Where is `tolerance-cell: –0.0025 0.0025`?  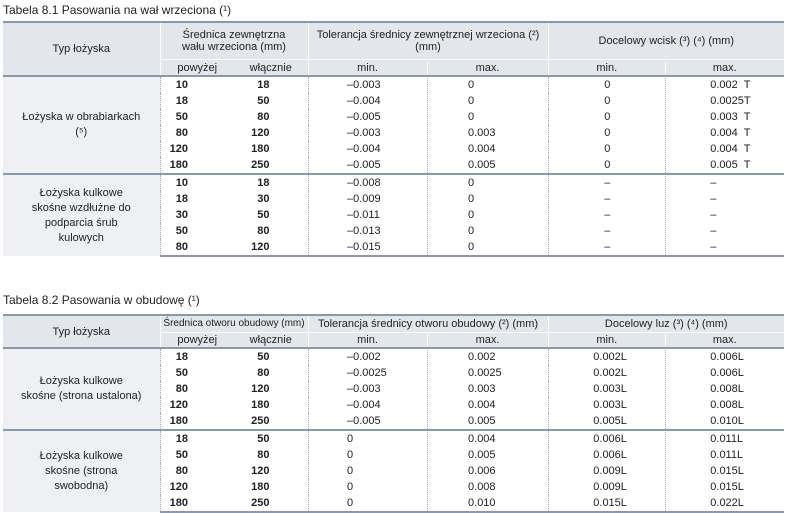
tolerance-cell: –0.0025 0.0025 is located at coordinates (428, 373).